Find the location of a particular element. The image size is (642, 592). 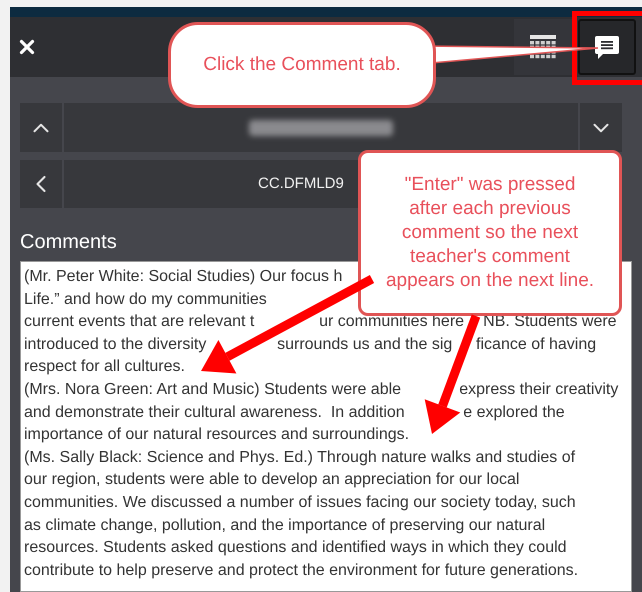

callout-text: "Enter" was pressed after each previous comment so the next teacher's comment appears on the next line. is located at coordinates (490, 233).